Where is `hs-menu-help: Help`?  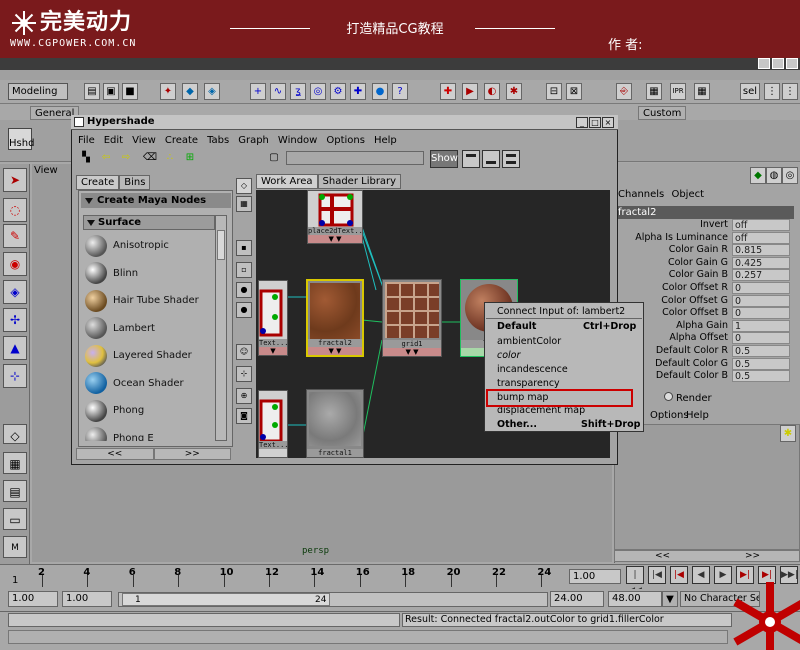
hs-menu-help: Help is located at coordinates (385, 140).